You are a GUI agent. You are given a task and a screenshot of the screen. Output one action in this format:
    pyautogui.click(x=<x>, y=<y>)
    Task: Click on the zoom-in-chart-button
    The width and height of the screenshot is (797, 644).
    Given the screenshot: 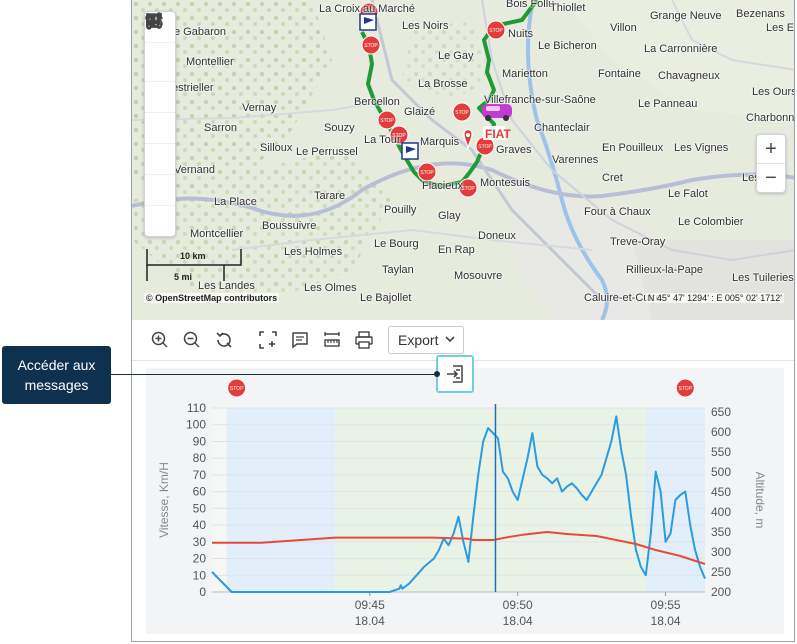 What is the action you would take?
    pyautogui.click(x=160, y=340)
    